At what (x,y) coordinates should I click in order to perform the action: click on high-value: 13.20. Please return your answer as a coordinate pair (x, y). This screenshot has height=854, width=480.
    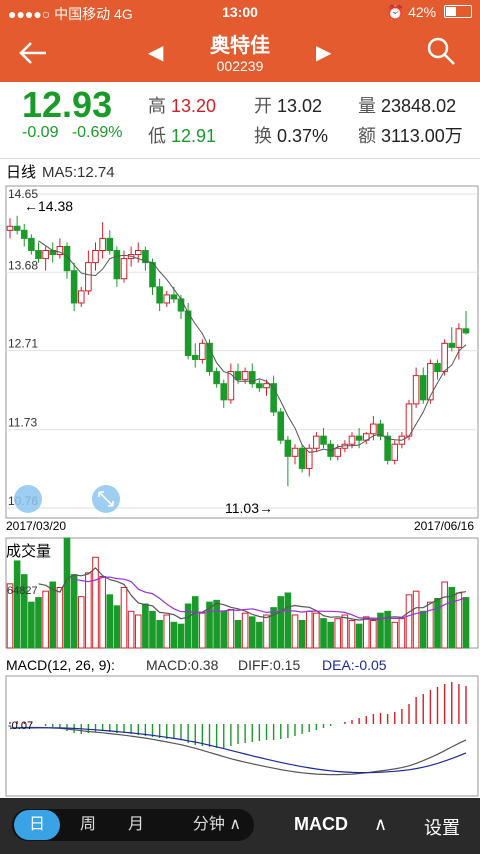
    Looking at the image, I should click on (194, 106).